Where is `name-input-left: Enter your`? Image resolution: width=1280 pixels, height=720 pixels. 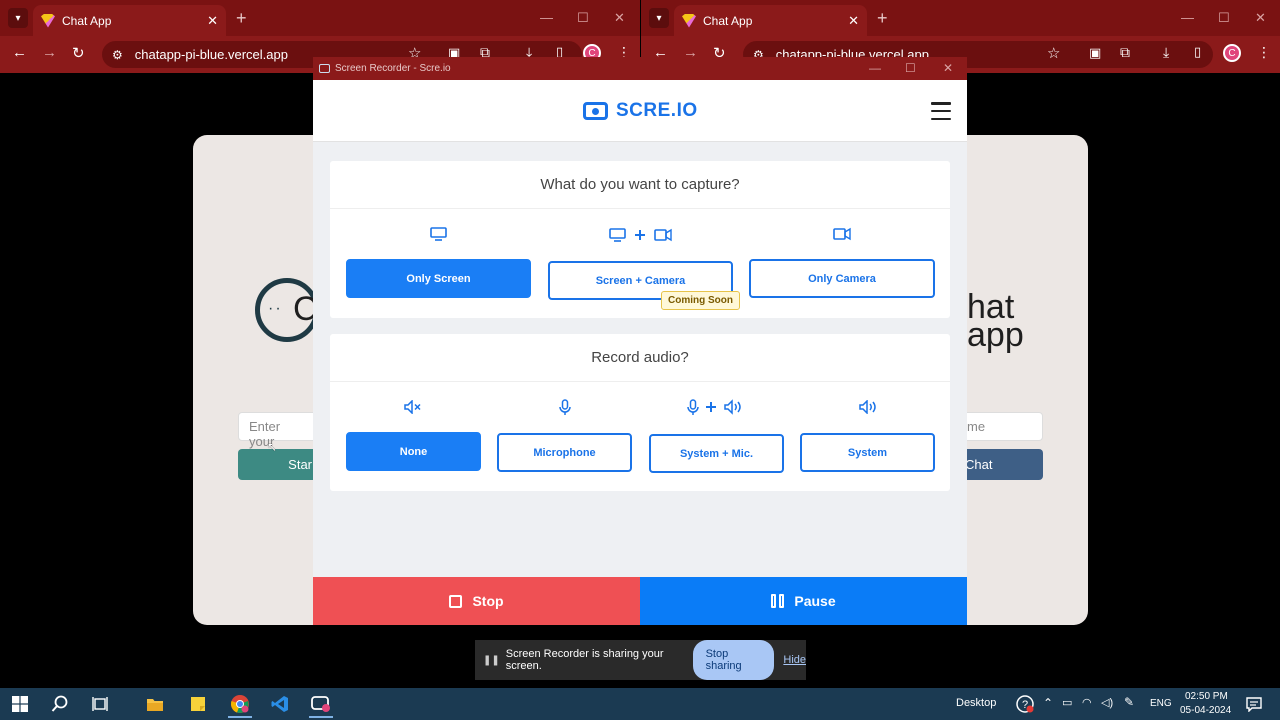 name-input-left: Enter your is located at coordinates (278, 430).